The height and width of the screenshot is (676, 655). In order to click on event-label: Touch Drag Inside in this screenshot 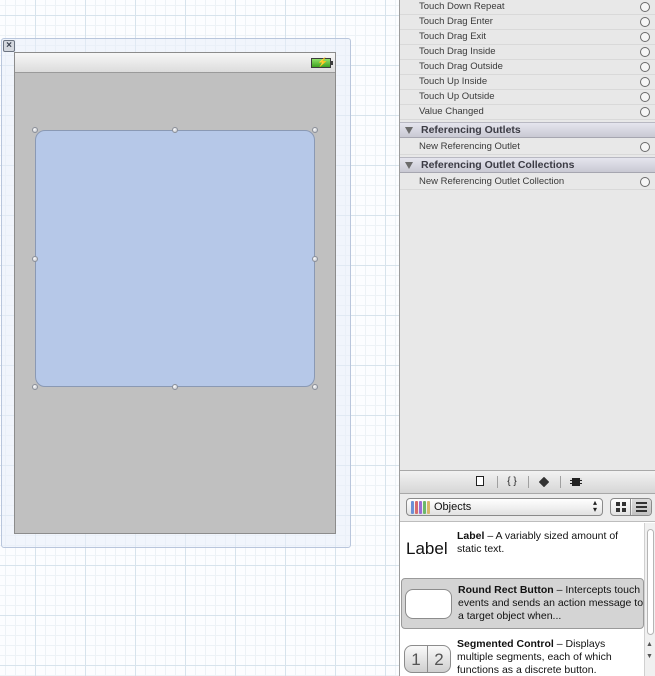, I will do `click(457, 51)`.